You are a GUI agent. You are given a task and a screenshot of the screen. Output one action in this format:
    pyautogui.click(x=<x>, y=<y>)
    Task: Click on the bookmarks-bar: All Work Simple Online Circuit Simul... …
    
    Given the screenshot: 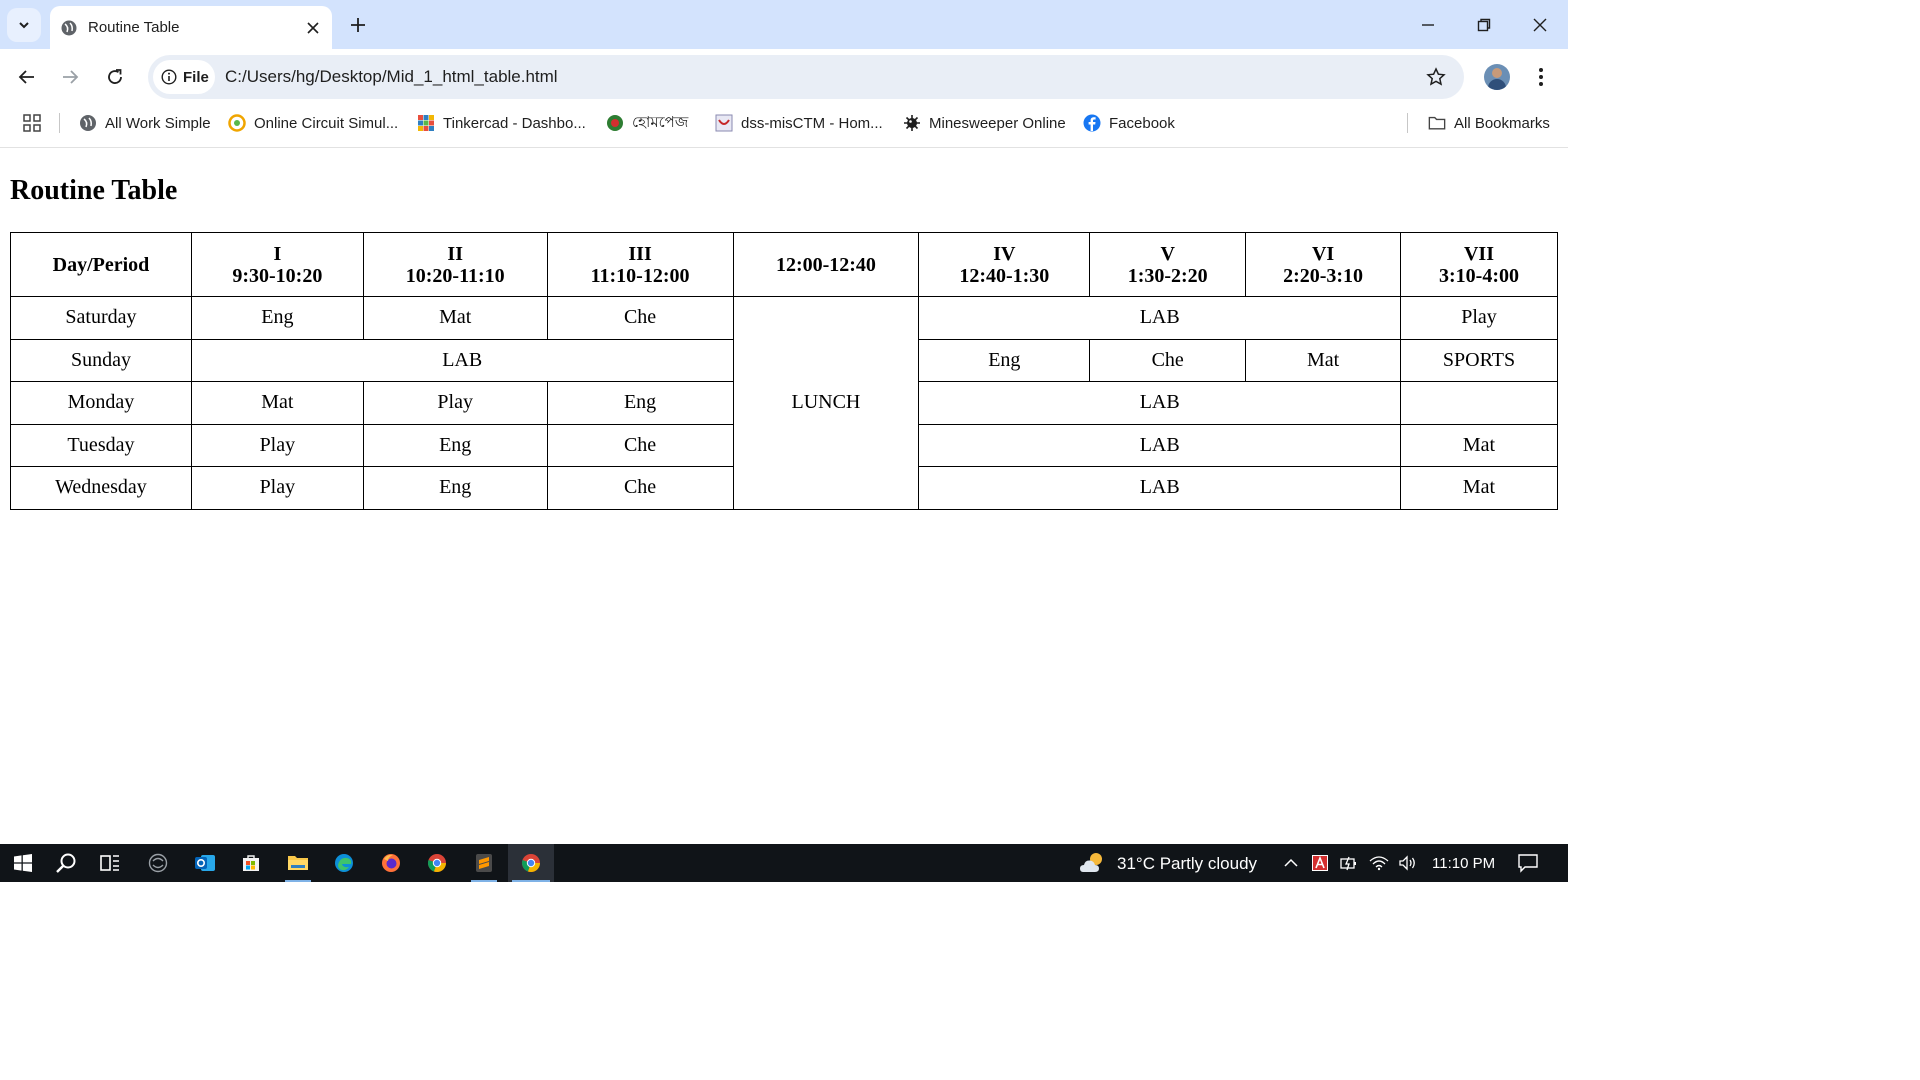 What is the action you would take?
    pyautogui.click(x=784, y=126)
    